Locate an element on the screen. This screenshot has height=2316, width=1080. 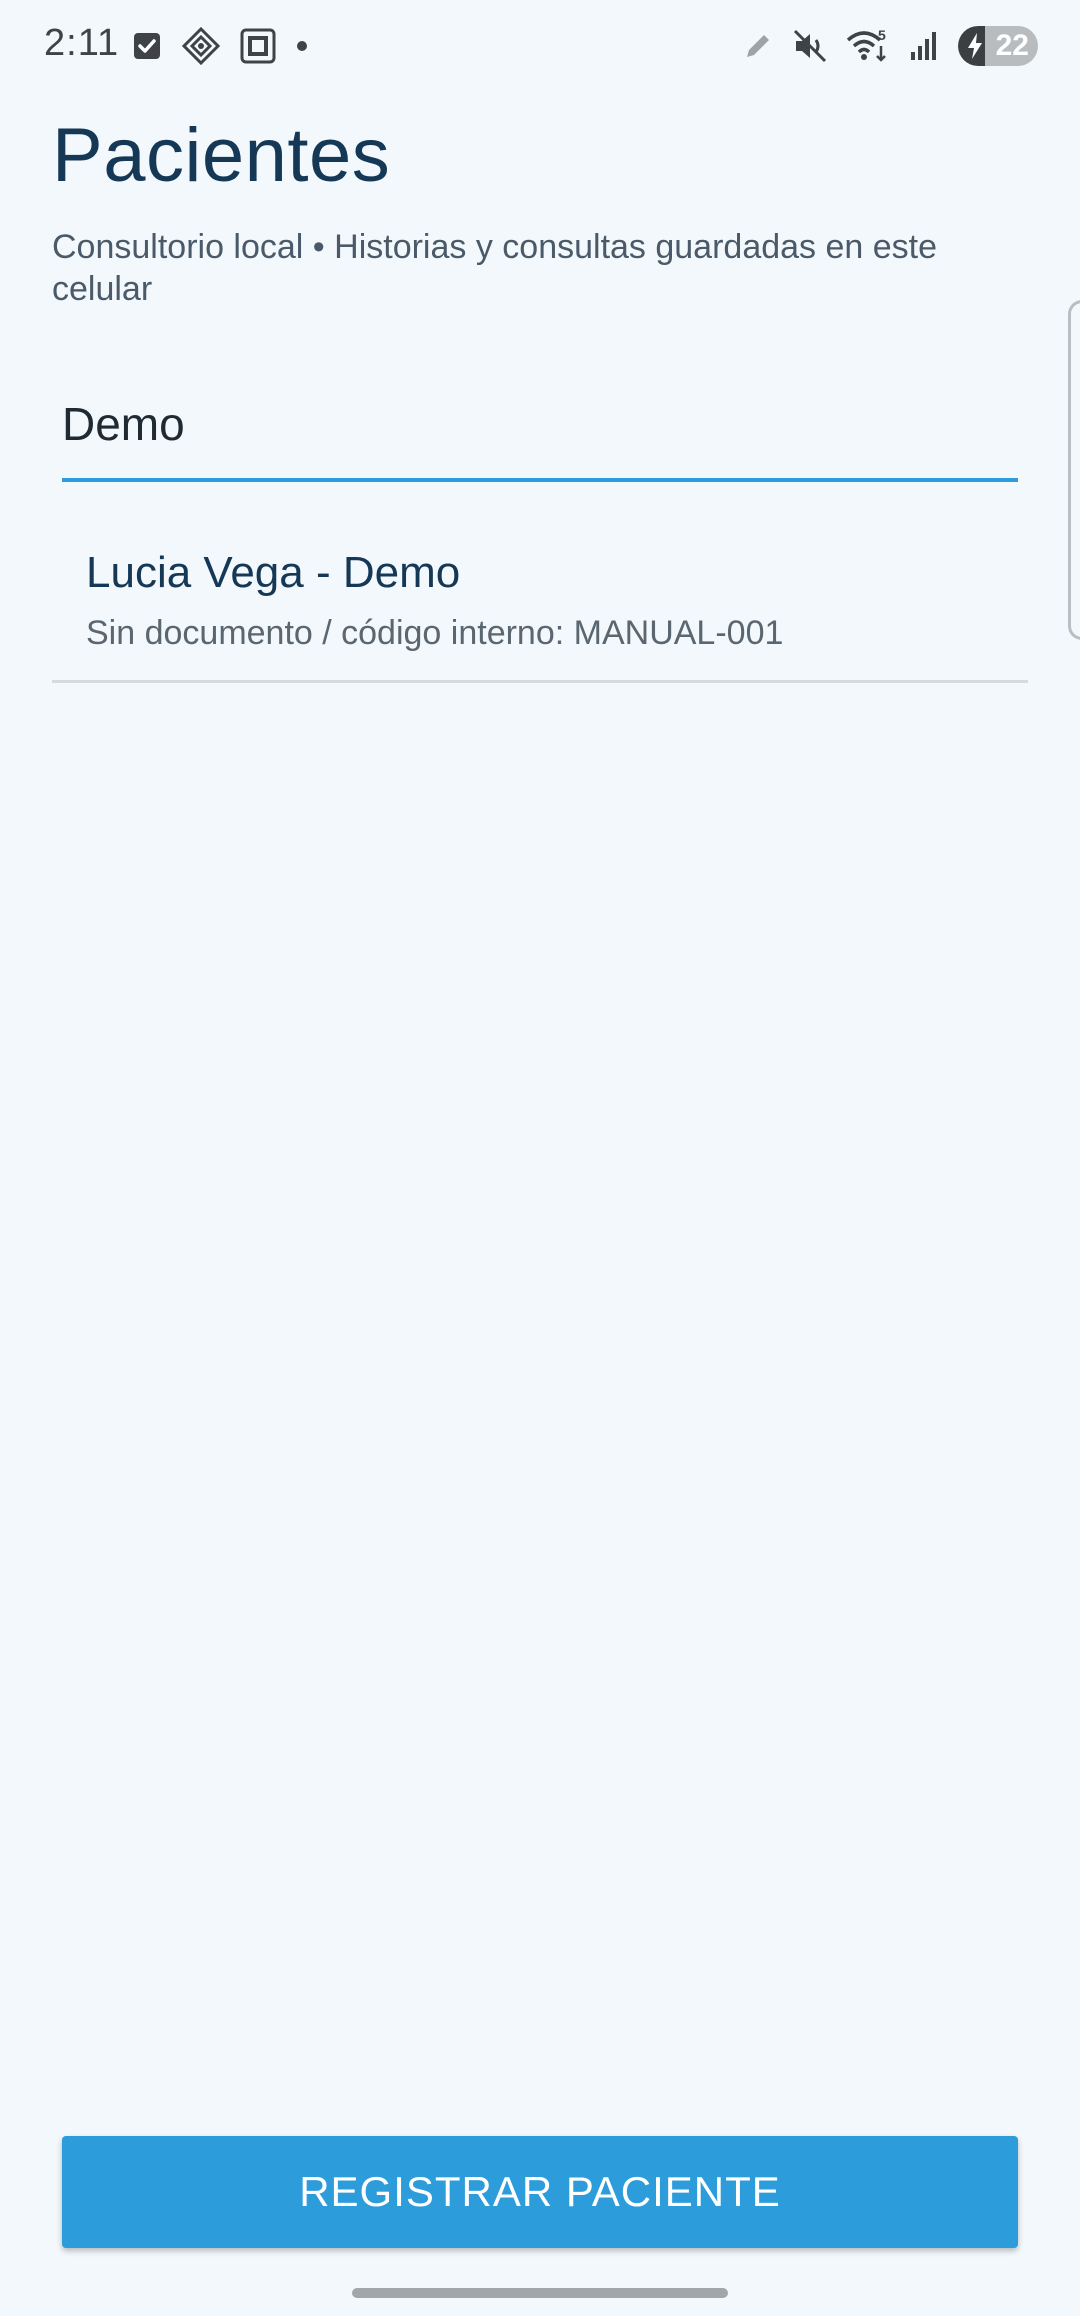
svg-text: 5 is located at coordinates (882, 35).